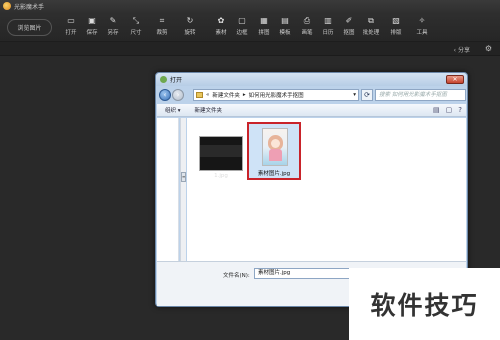 The width and height of the screenshot is (500, 340). I want to click on collage-icon: ▦, so click(264, 20).